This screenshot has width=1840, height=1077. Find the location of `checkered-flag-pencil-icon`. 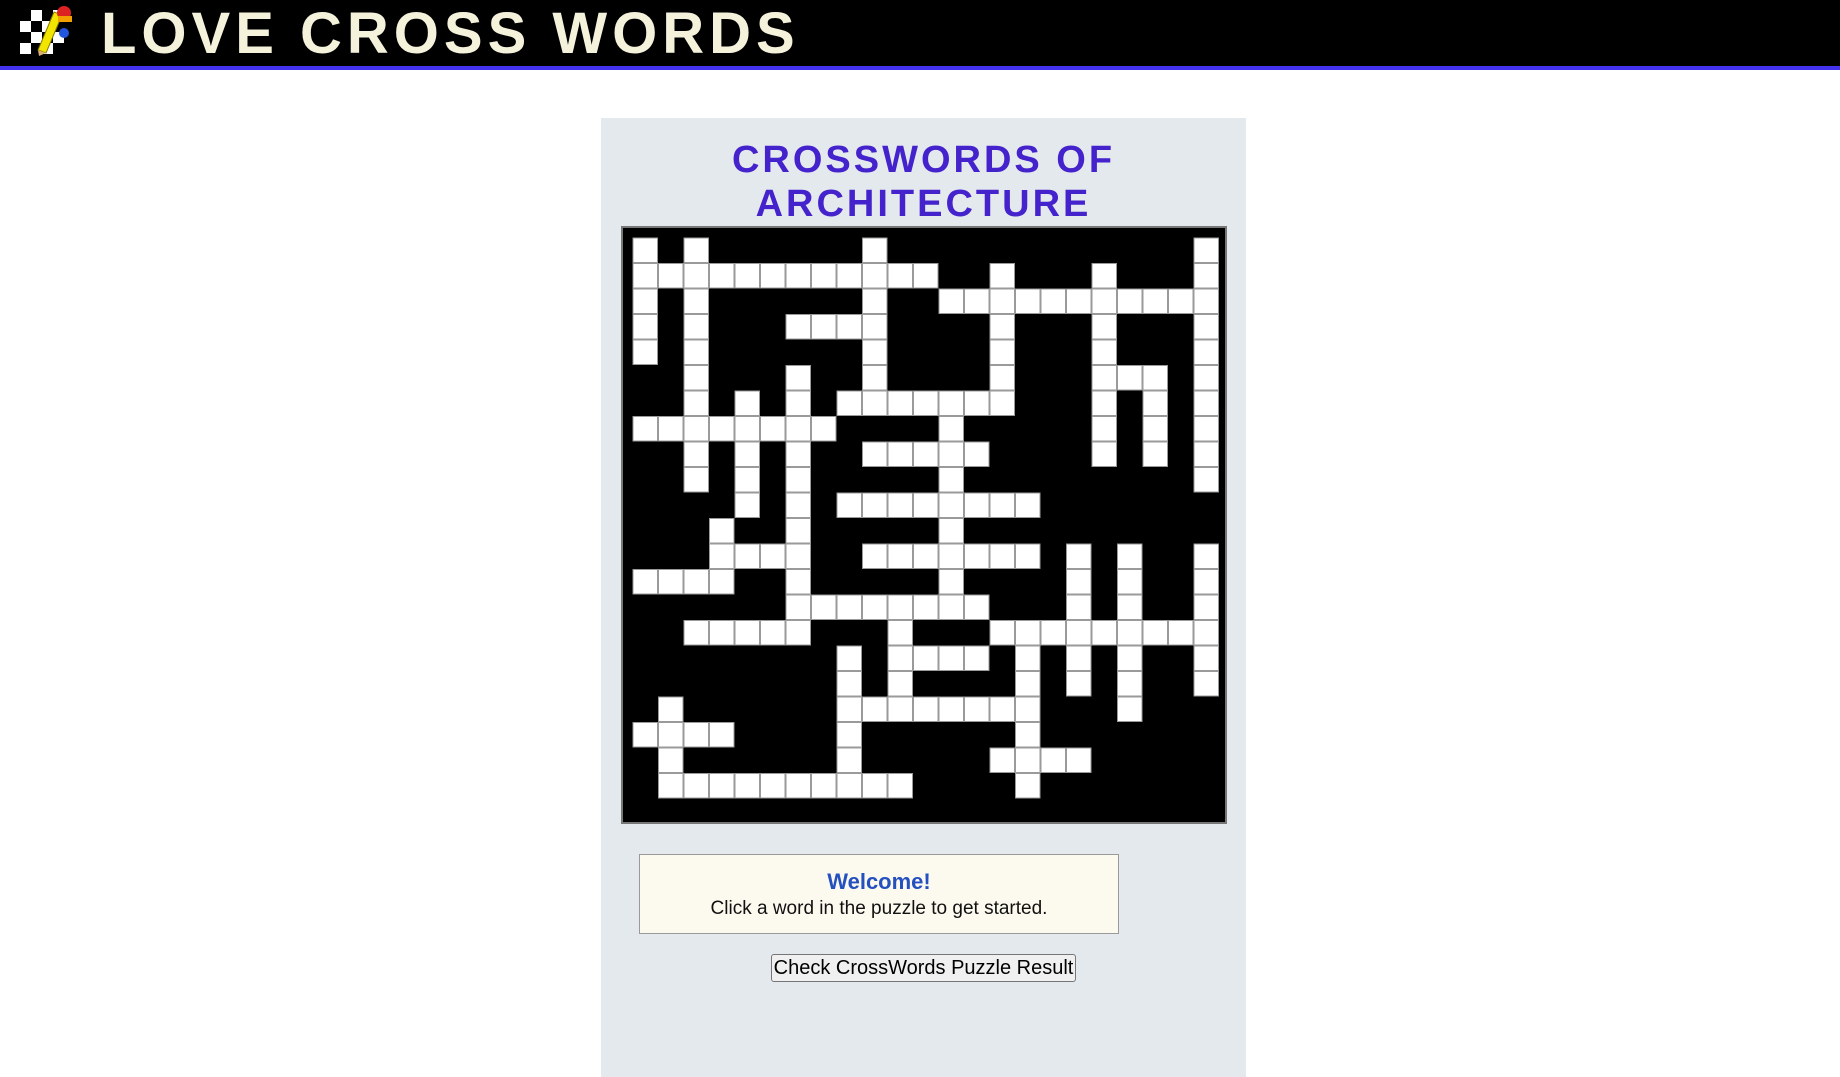

checkered-flag-pencil-icon is located at coordinates (47, 30).